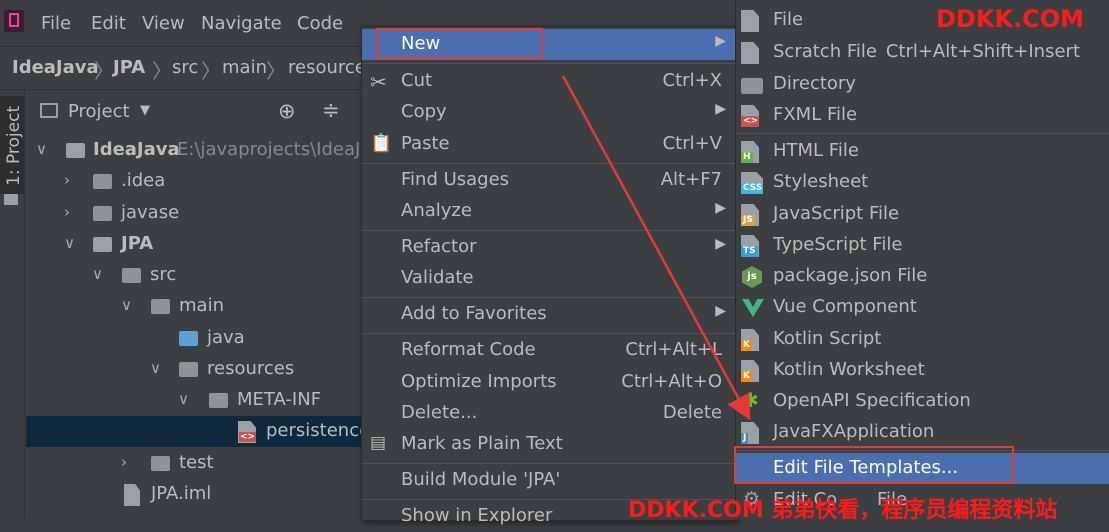  Describe the element at coordinates (656, 248) in the screenshot. I see `annotation-arrow` at that location.